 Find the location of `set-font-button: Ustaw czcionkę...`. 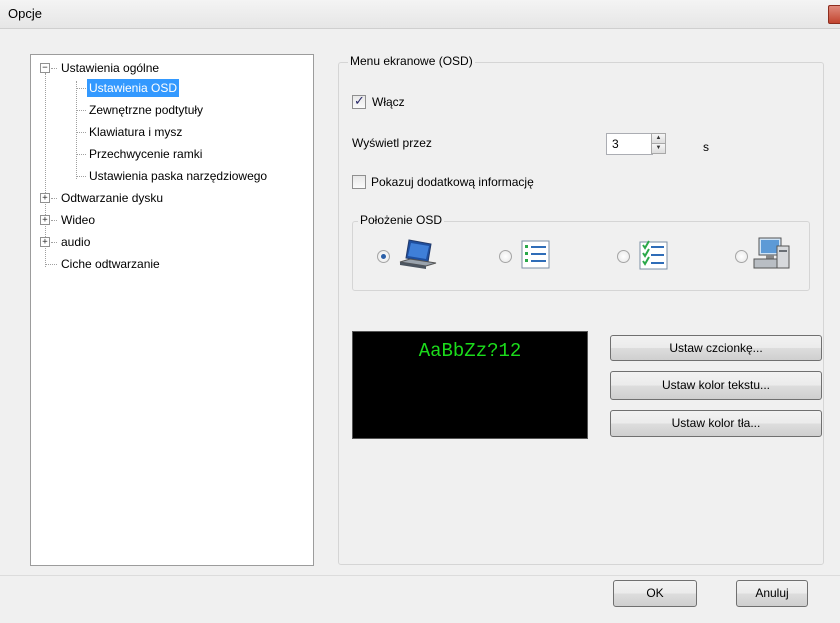

set-font-button: Ustaw czcionkę... is located at coordinates (716, 348).